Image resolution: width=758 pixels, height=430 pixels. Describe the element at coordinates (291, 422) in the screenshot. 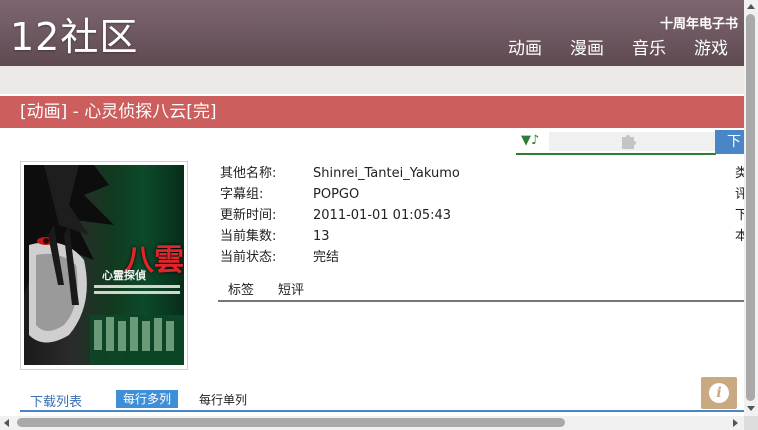

I see `horizontal-scroll-thumb` at that location.